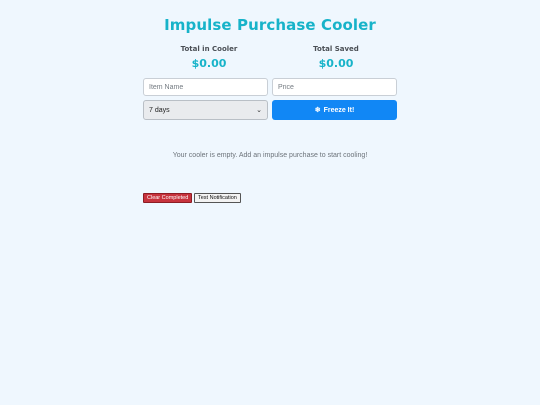  What do you see at coordinates (259, 110) in the screenshot?
I see `chevron-down-icon: ⌄` at bounding box center [259, 110].